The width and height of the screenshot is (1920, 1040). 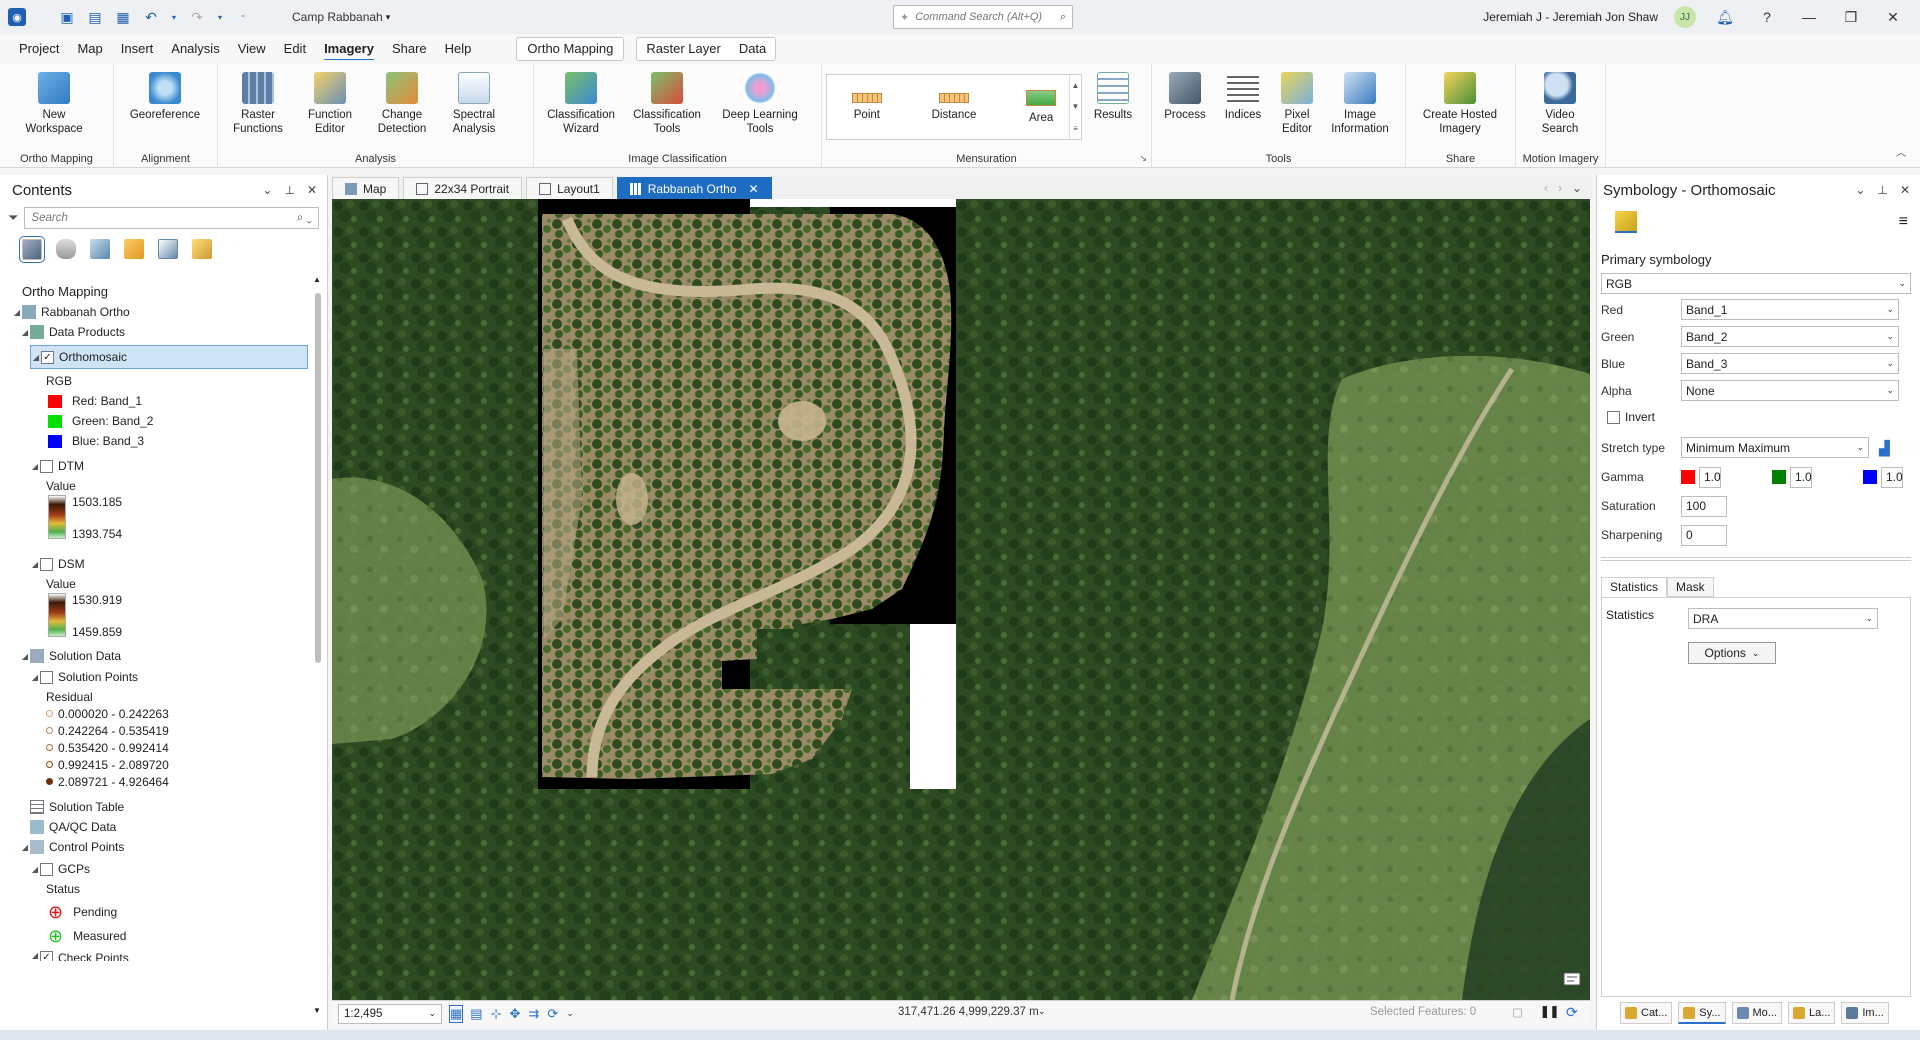 I want to click on tab-right-icon: ›, so click(x=1560, y=188).